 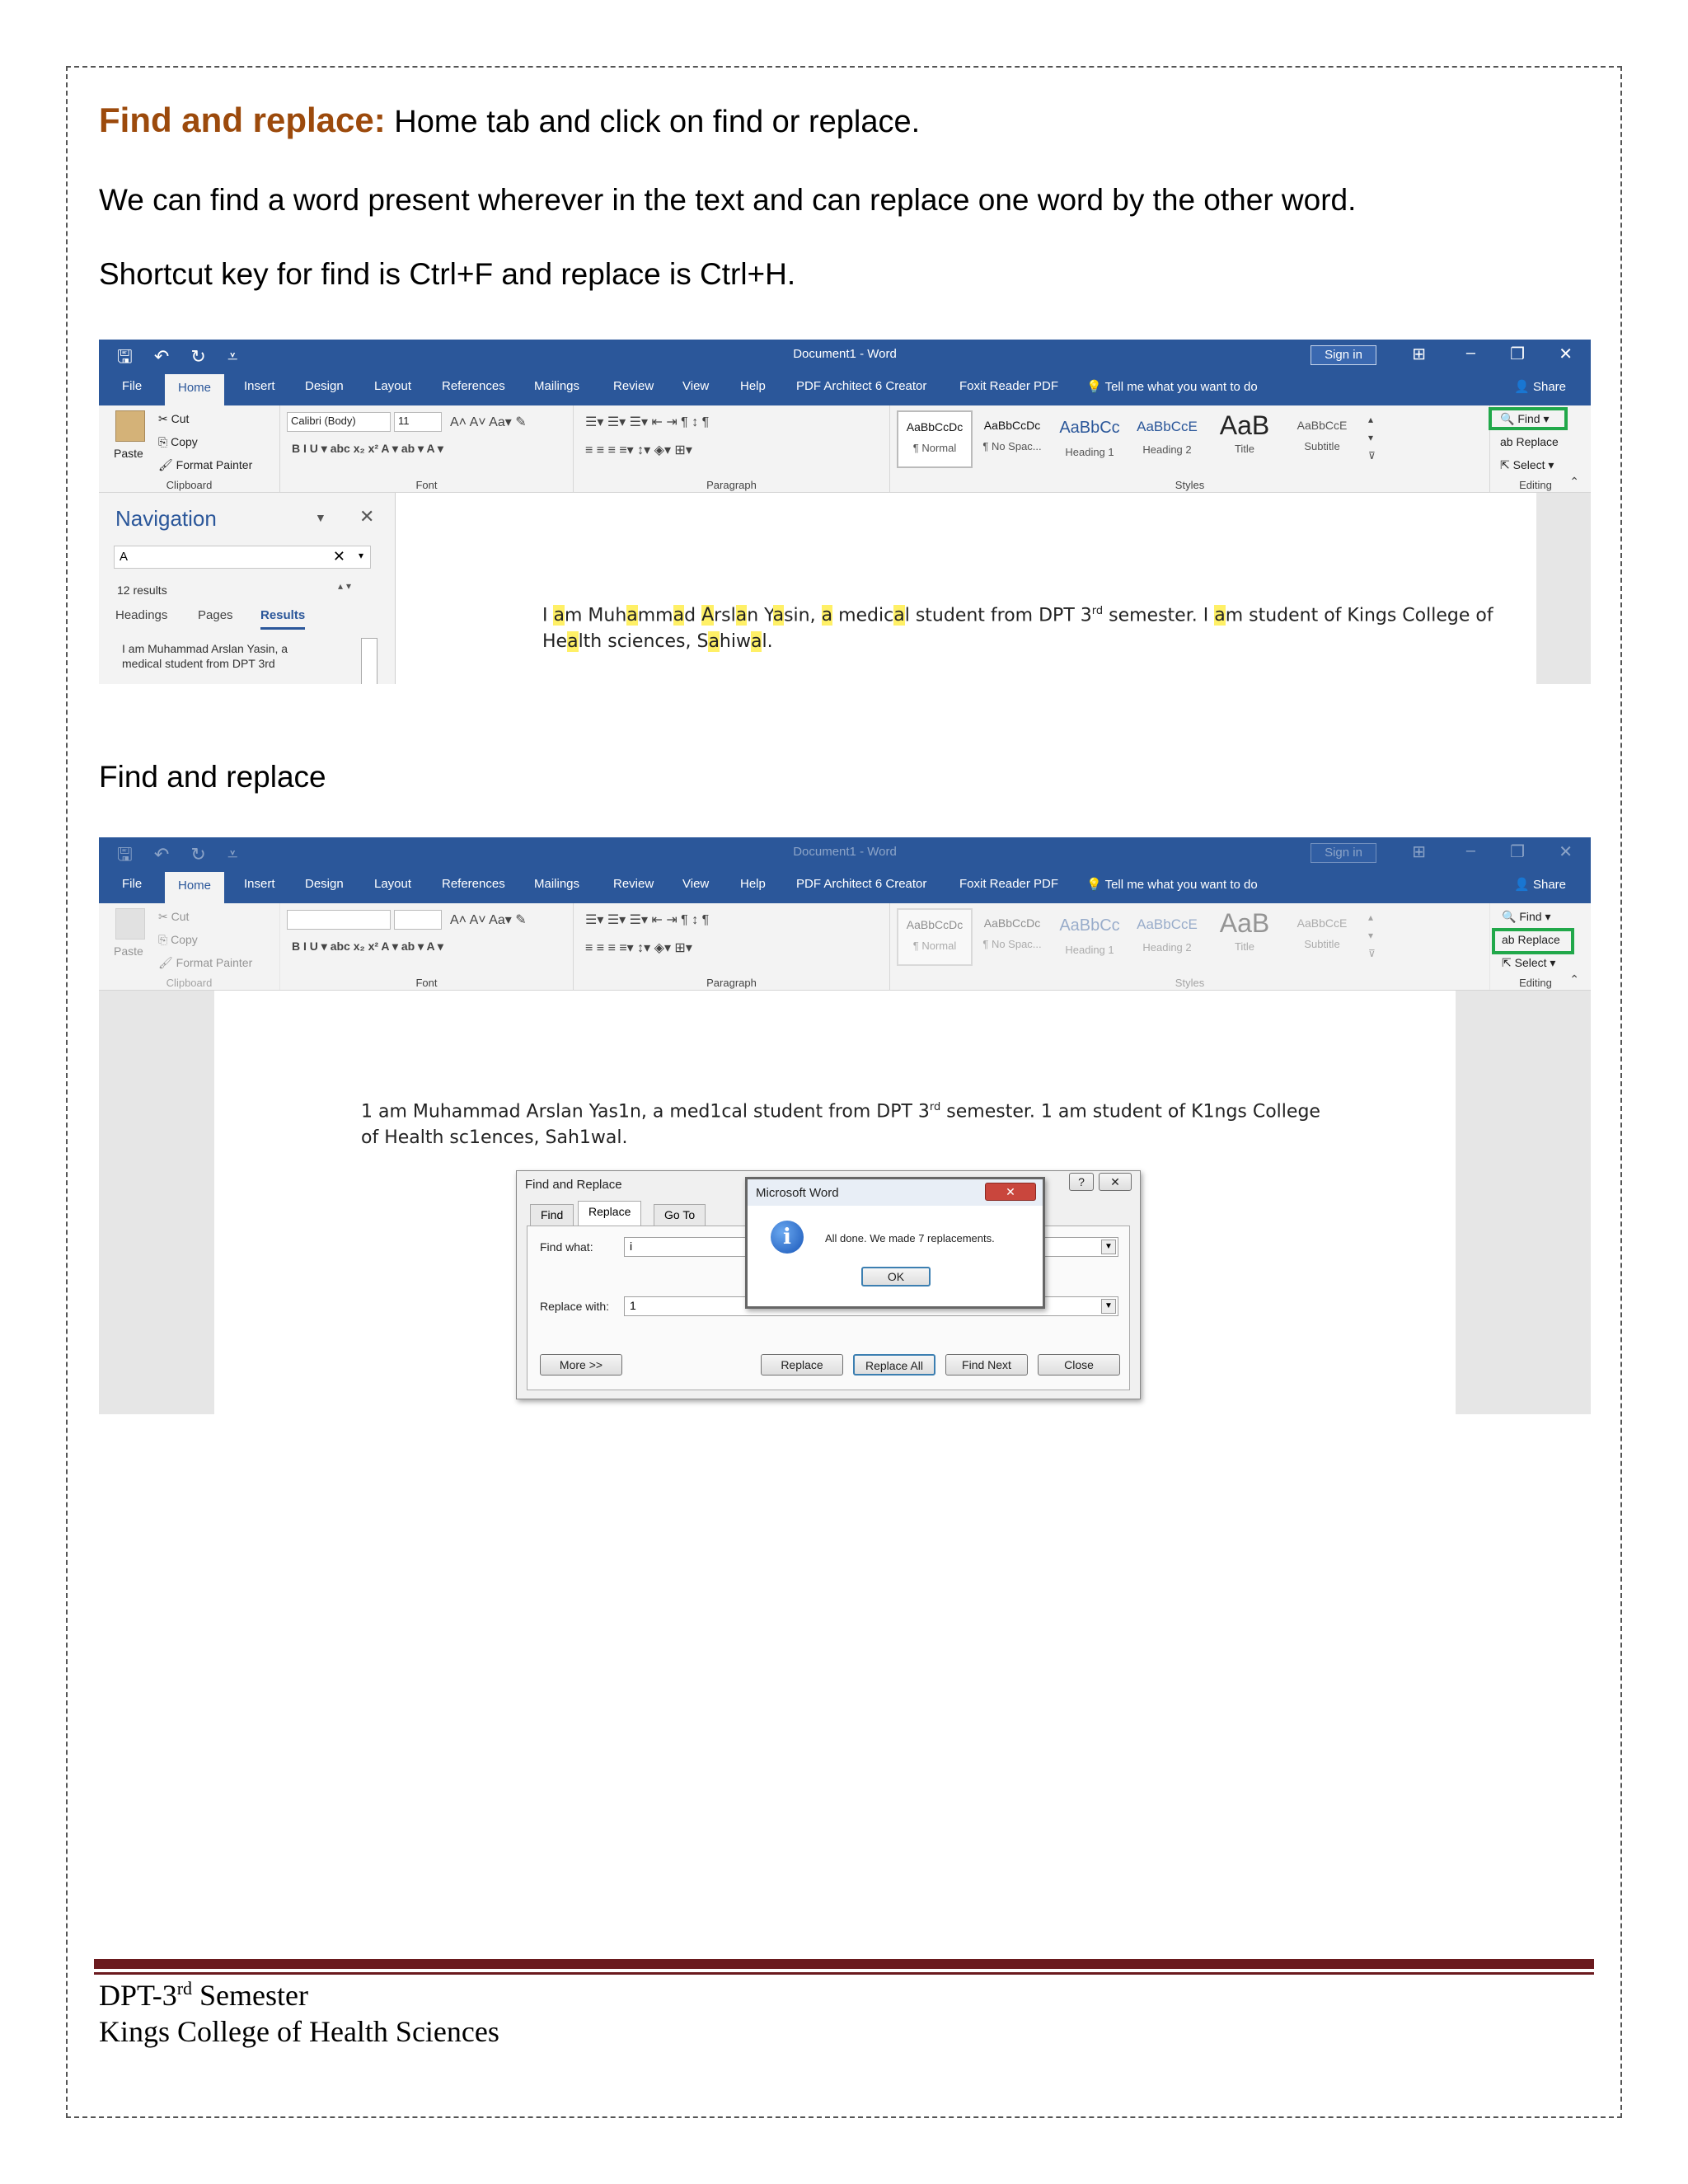 I want to click on nav-options-icon: ▼, so click(x=321, y=517).